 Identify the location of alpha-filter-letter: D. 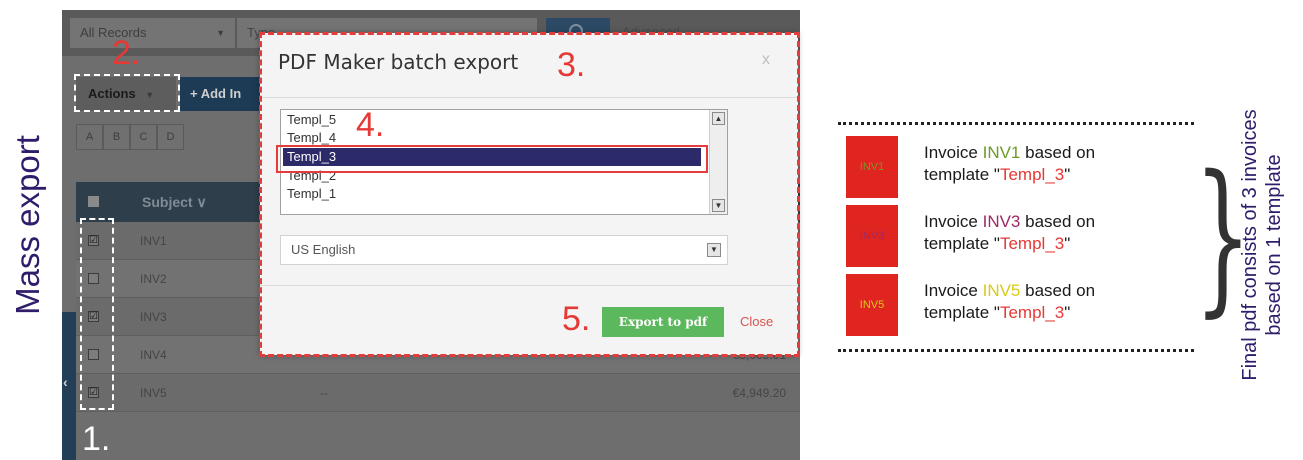
(170, 137).